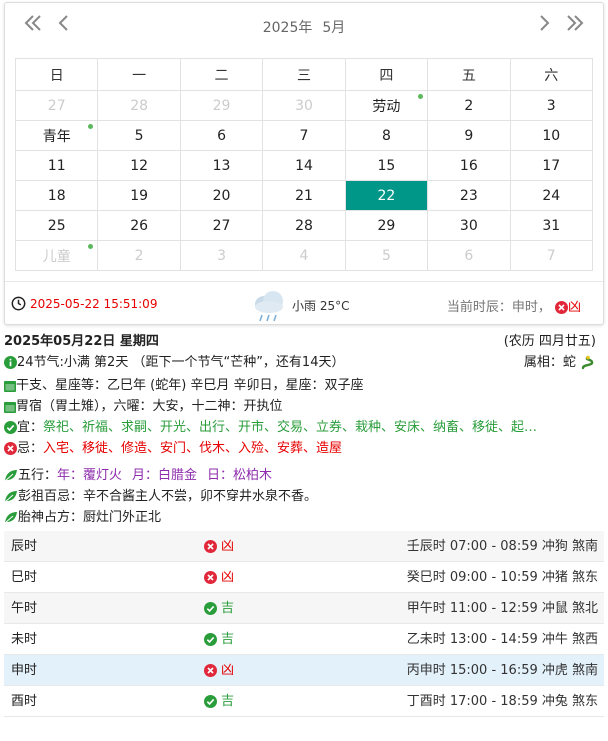 The width and height of the screenshot is (608, 741). I want to click on pengzu-row: 彭祖百忌：辛不合酱主人不尝，卯不穿井水泉不香。, so click(304, 496).